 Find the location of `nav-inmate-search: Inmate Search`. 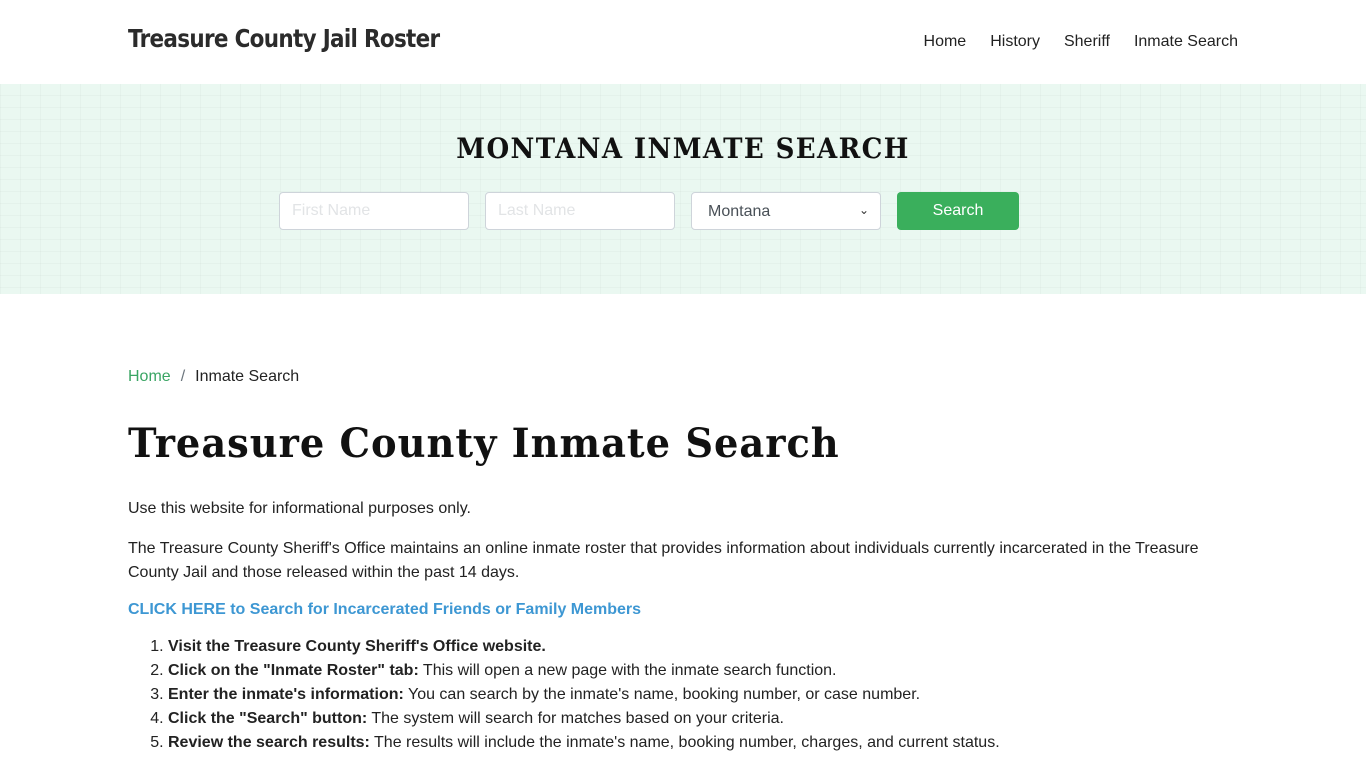

nav-inmate-search: Inmate Search is located at coordinates (1186, 42).